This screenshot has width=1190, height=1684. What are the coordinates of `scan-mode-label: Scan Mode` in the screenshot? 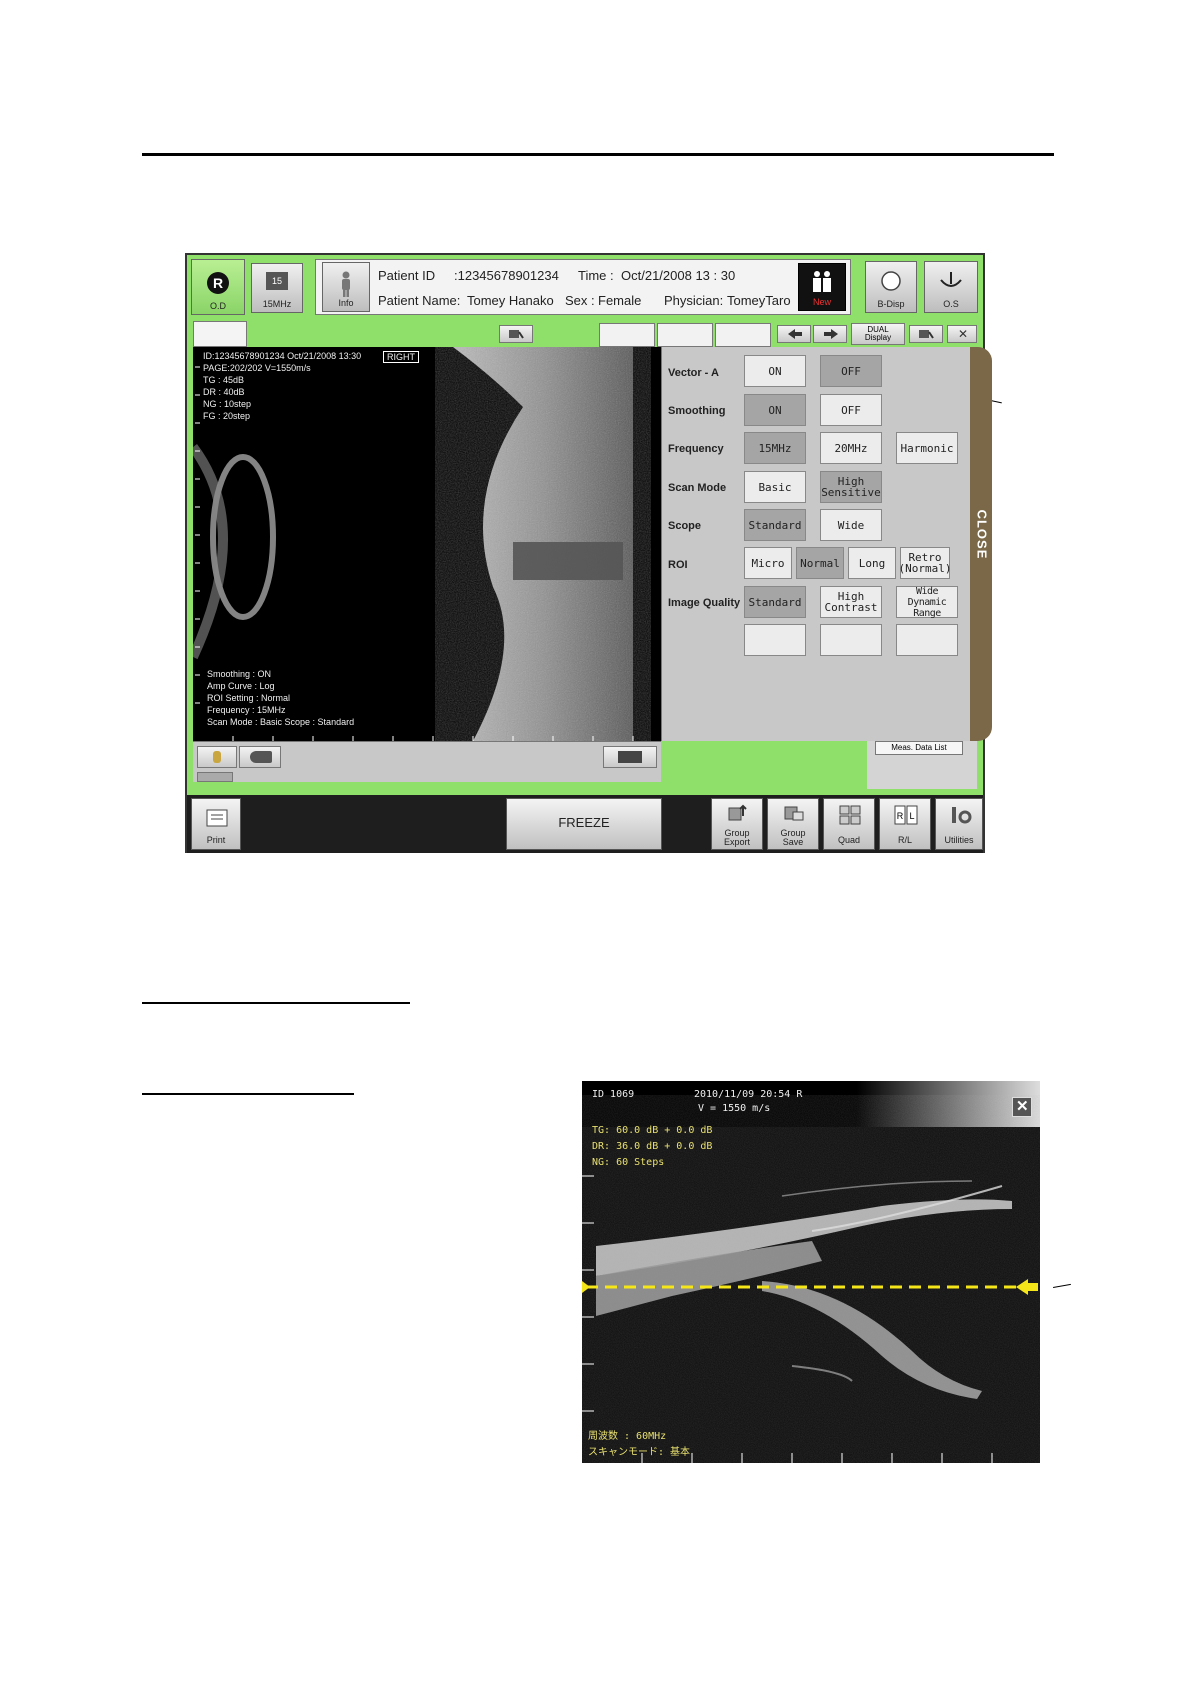 It's located at (697, 488).